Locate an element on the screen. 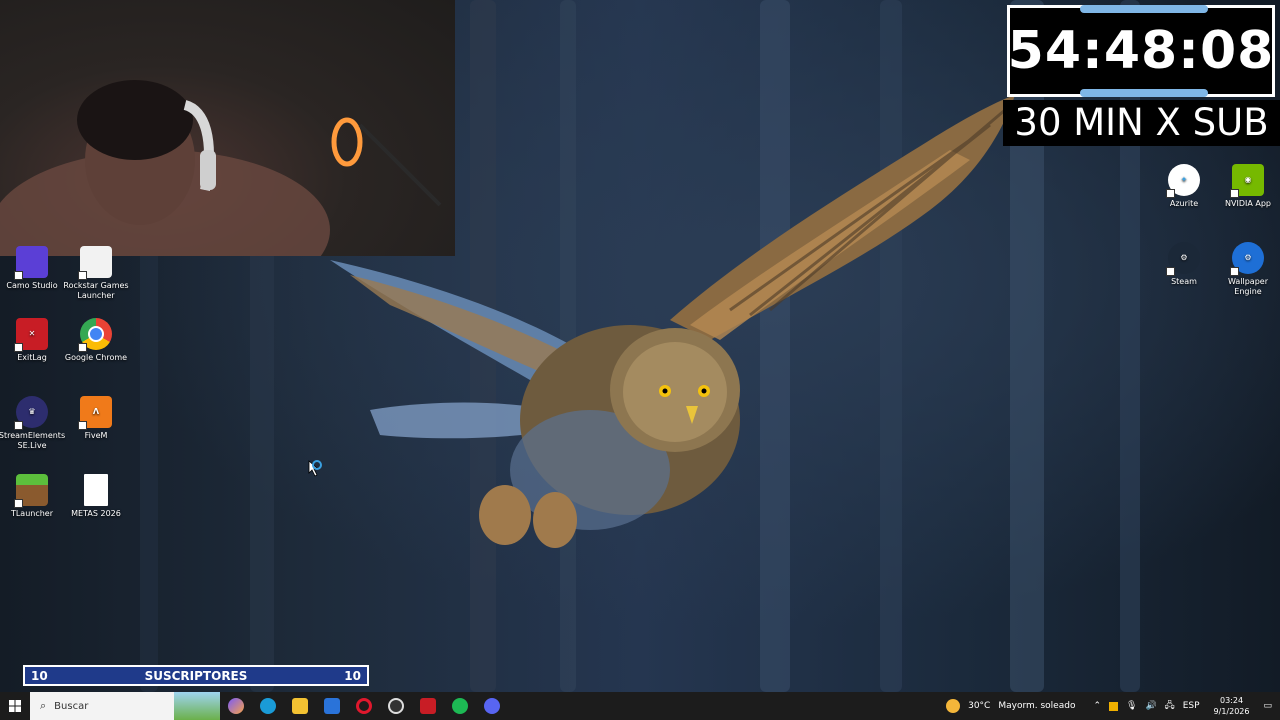 This screenshot has height=720, width=1280. desktop-icon-label: Google Chrome is located at coordinates (96, 357).